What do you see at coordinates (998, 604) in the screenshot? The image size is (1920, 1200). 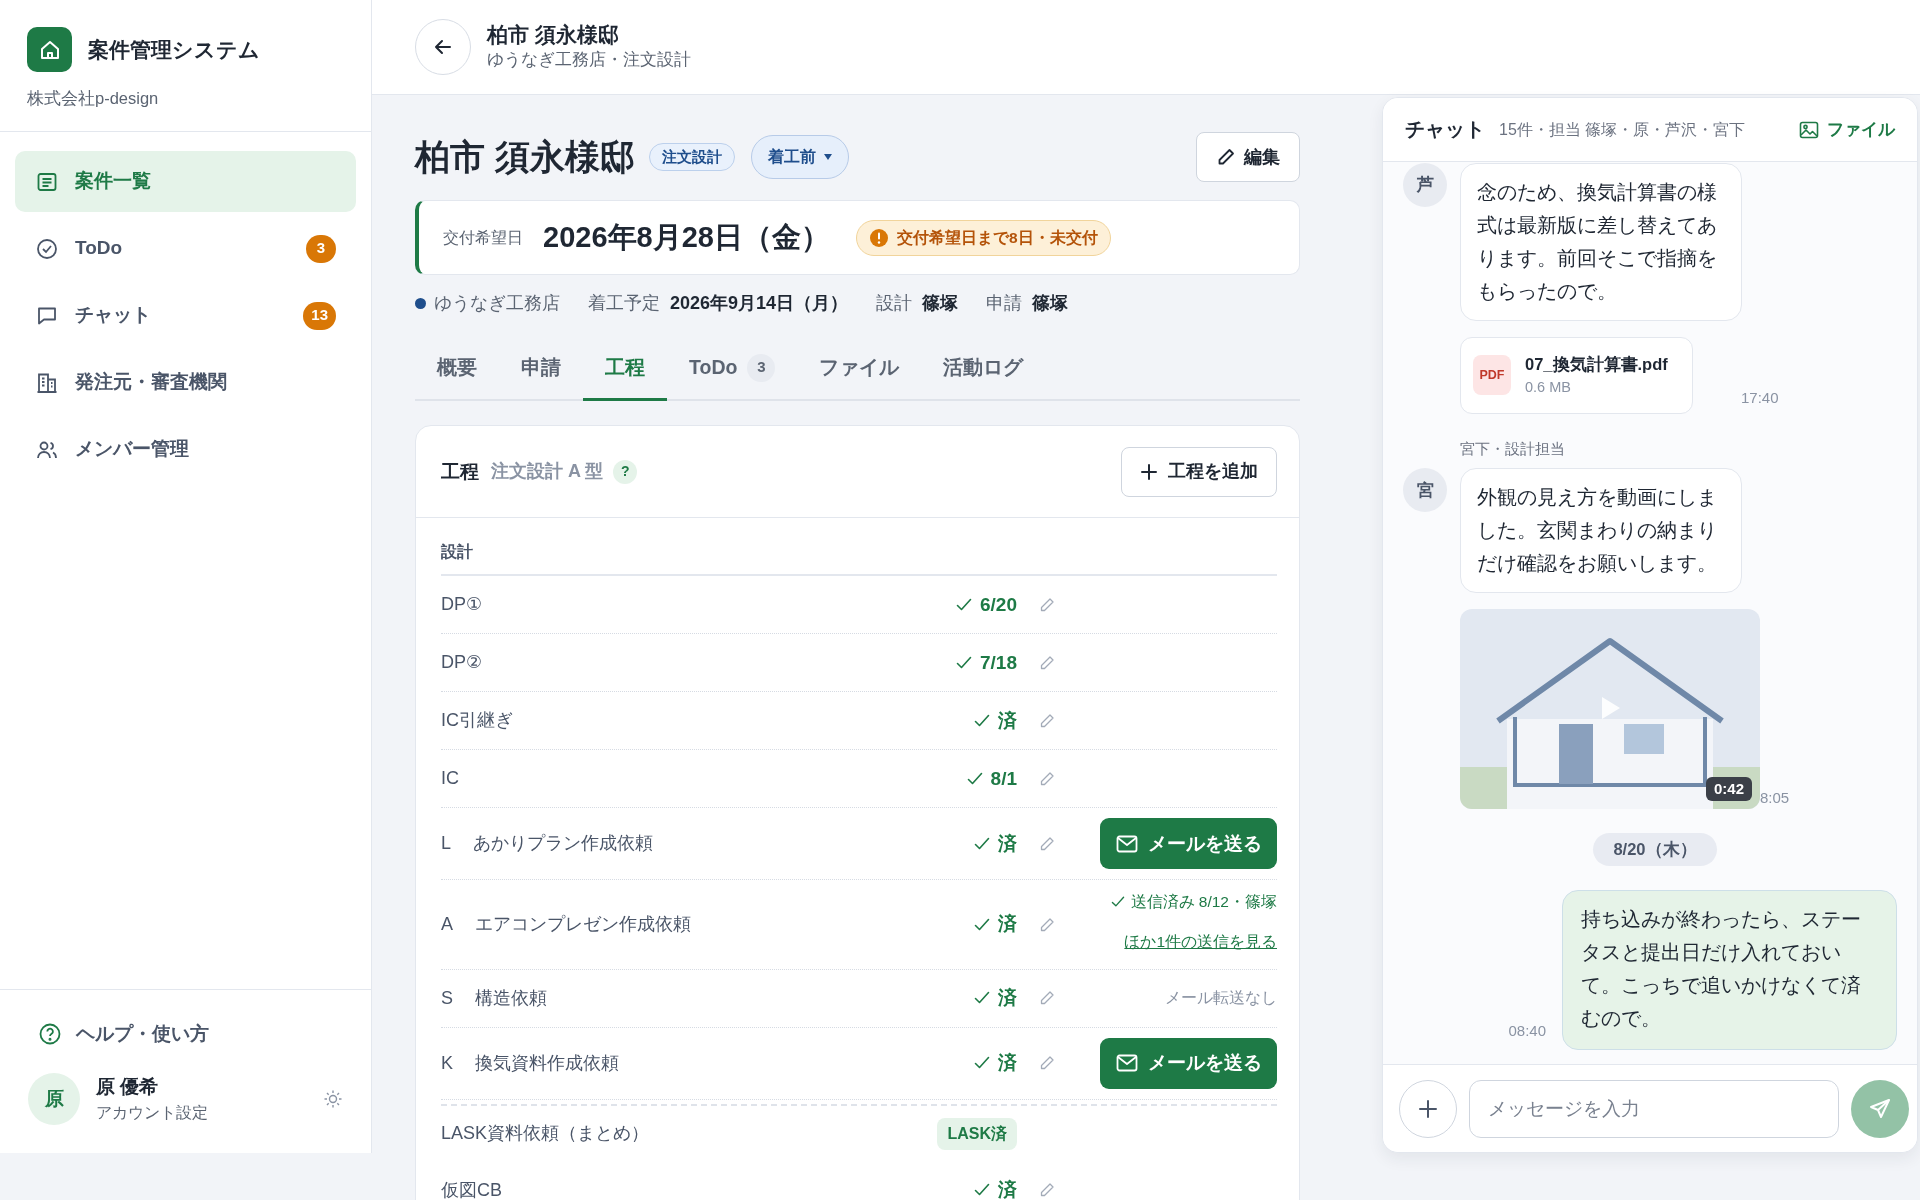 I see `step-status: 6/20` at bounding box center [998, 604].